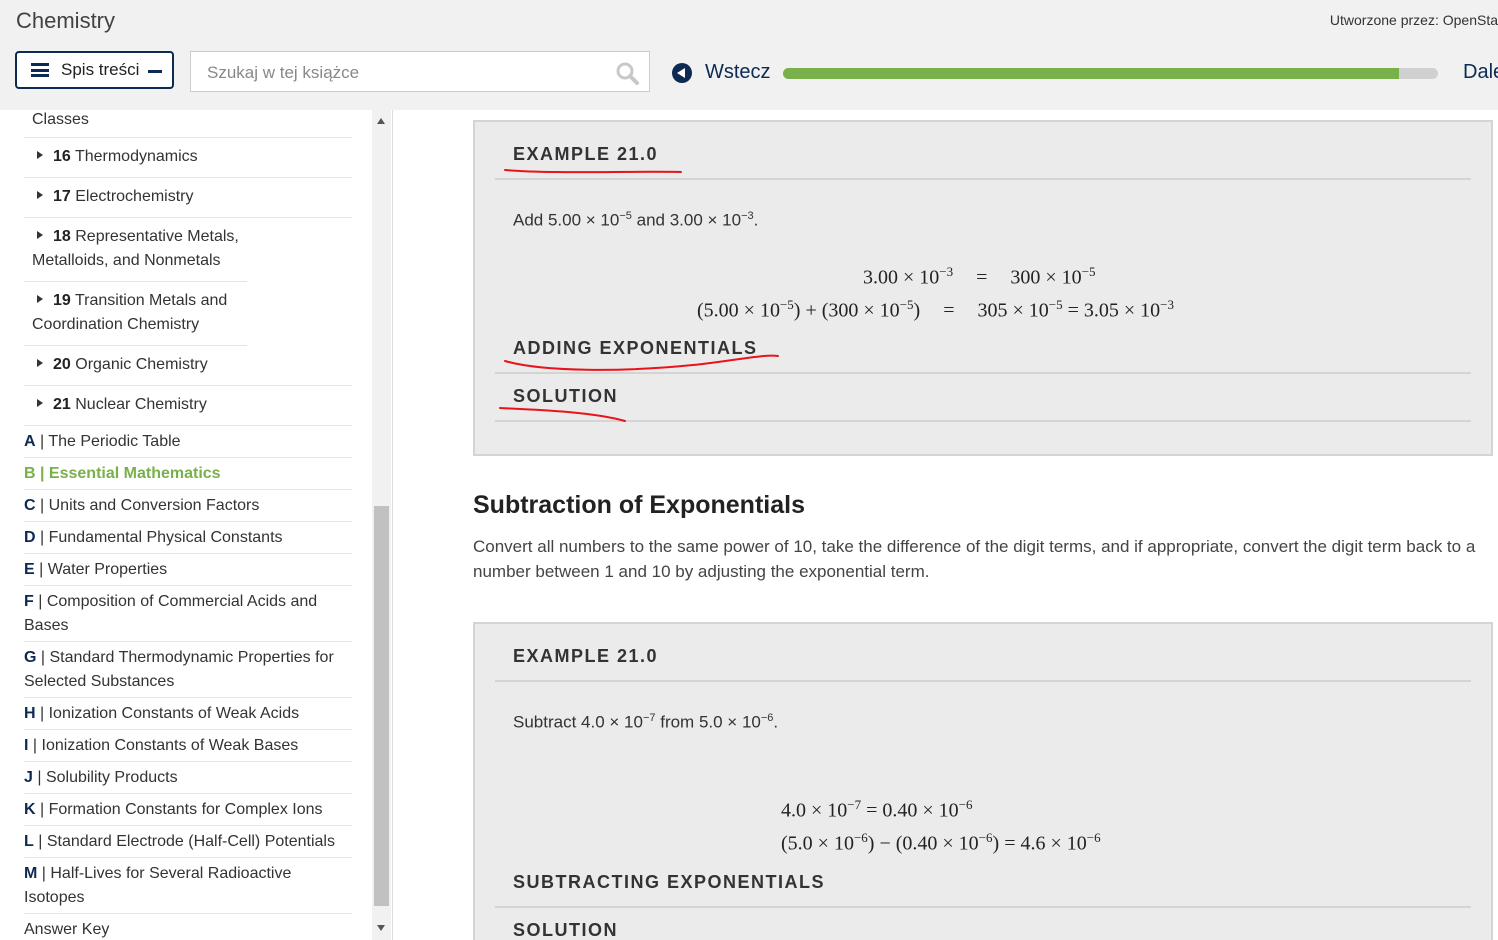  I want to click on sidebar-scrollbar, so click(381, 525).